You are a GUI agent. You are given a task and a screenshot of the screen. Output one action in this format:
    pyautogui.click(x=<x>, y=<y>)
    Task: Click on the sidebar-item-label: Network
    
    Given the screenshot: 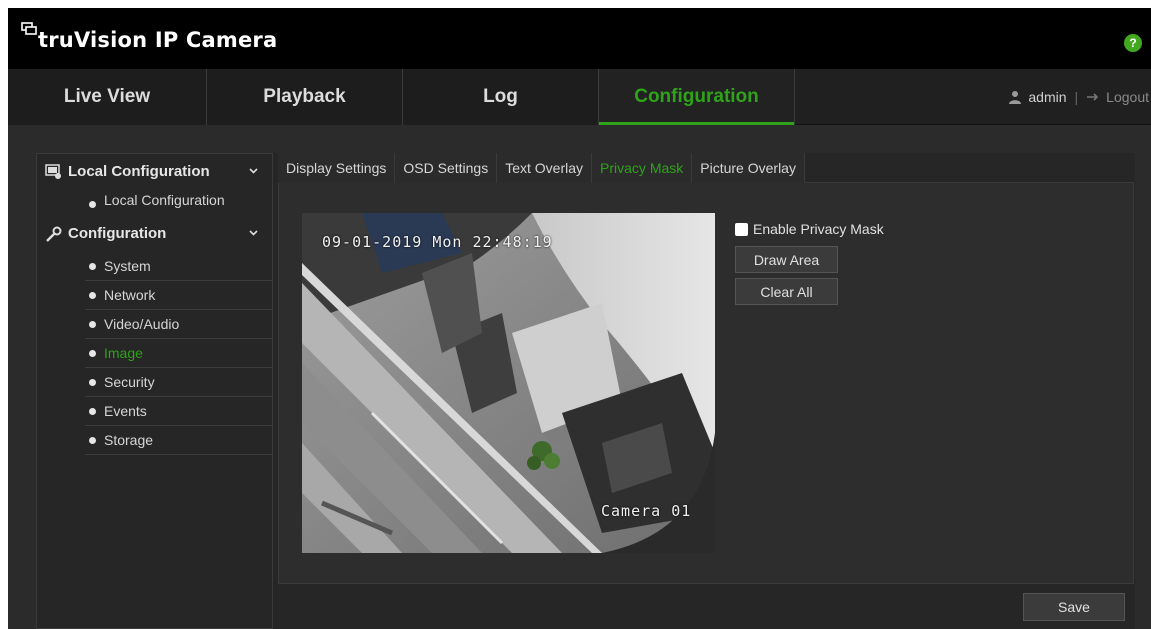 What is the action you would take?
    pyautogui.click(x=130, y=295)
    